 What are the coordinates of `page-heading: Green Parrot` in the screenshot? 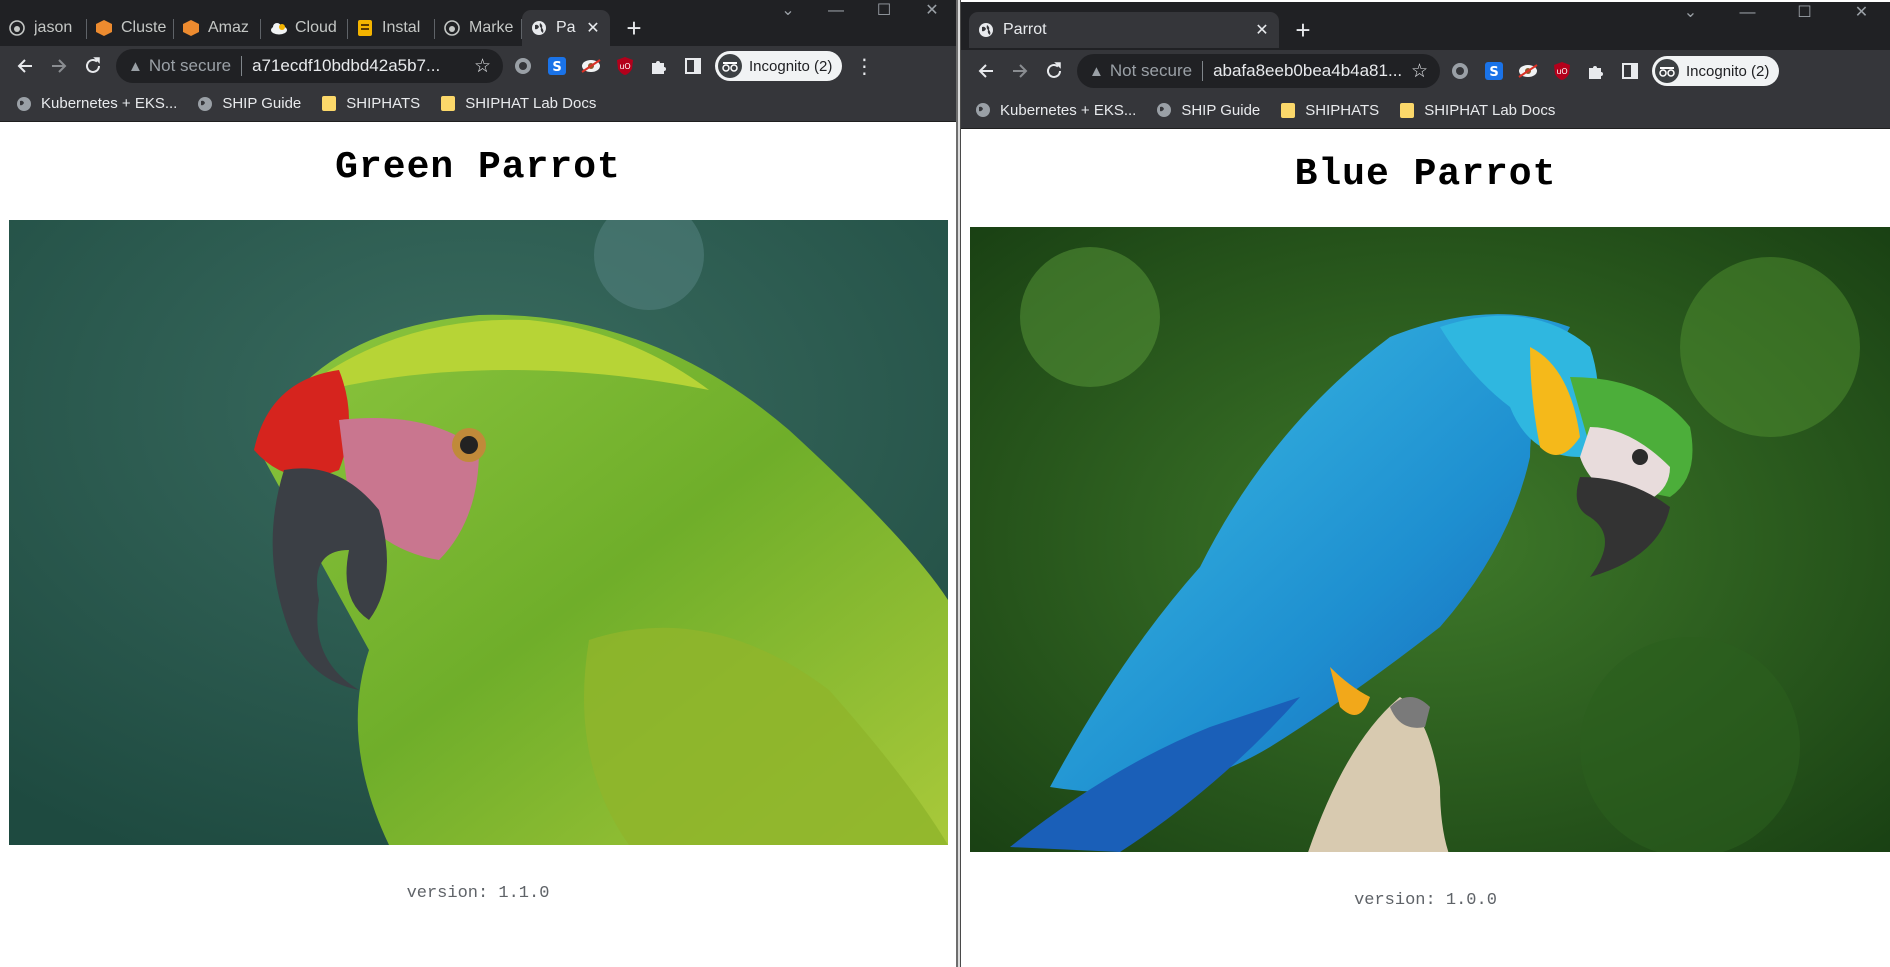 It's located at (478, 167).